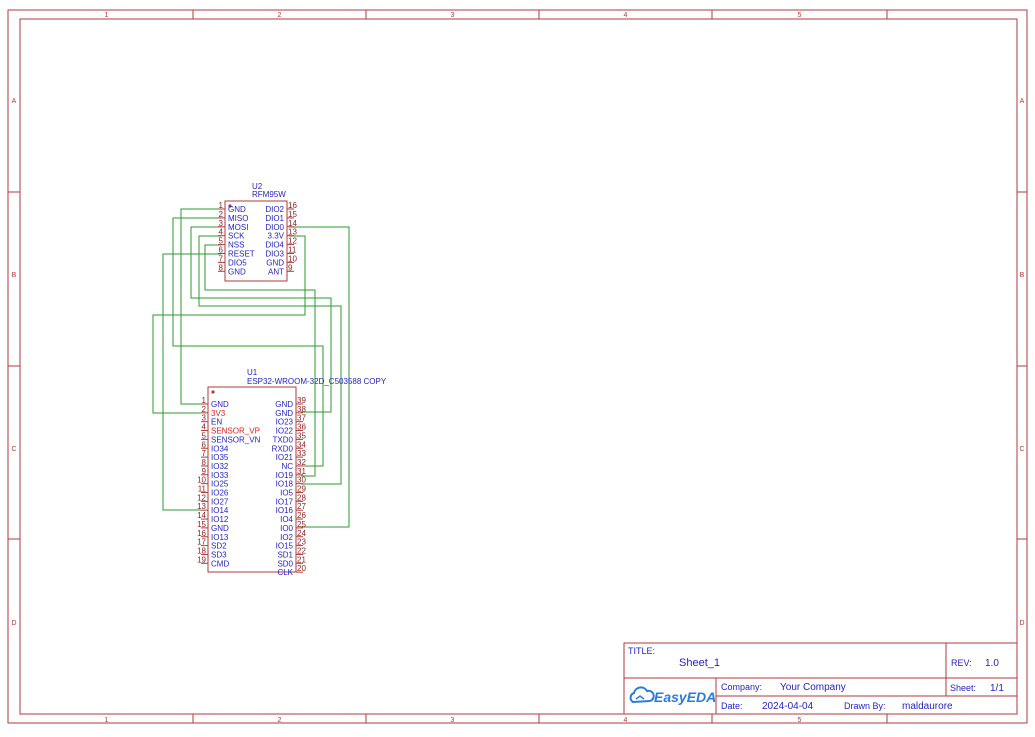 The image size is (1035, 737). What do you see at coordinates (285, 572) in the screenshot?
I see `u1-pin-name: CLK` at bounding box center [285, 572].